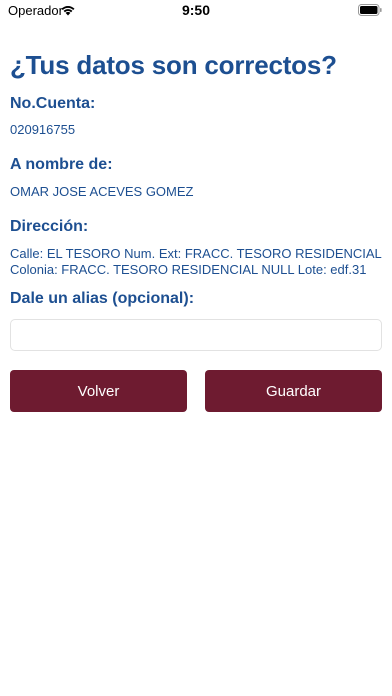  What do you see at coordinates (370, 10) in the screenshot?
I see `battery-icon` at bounding box center [370, 10].